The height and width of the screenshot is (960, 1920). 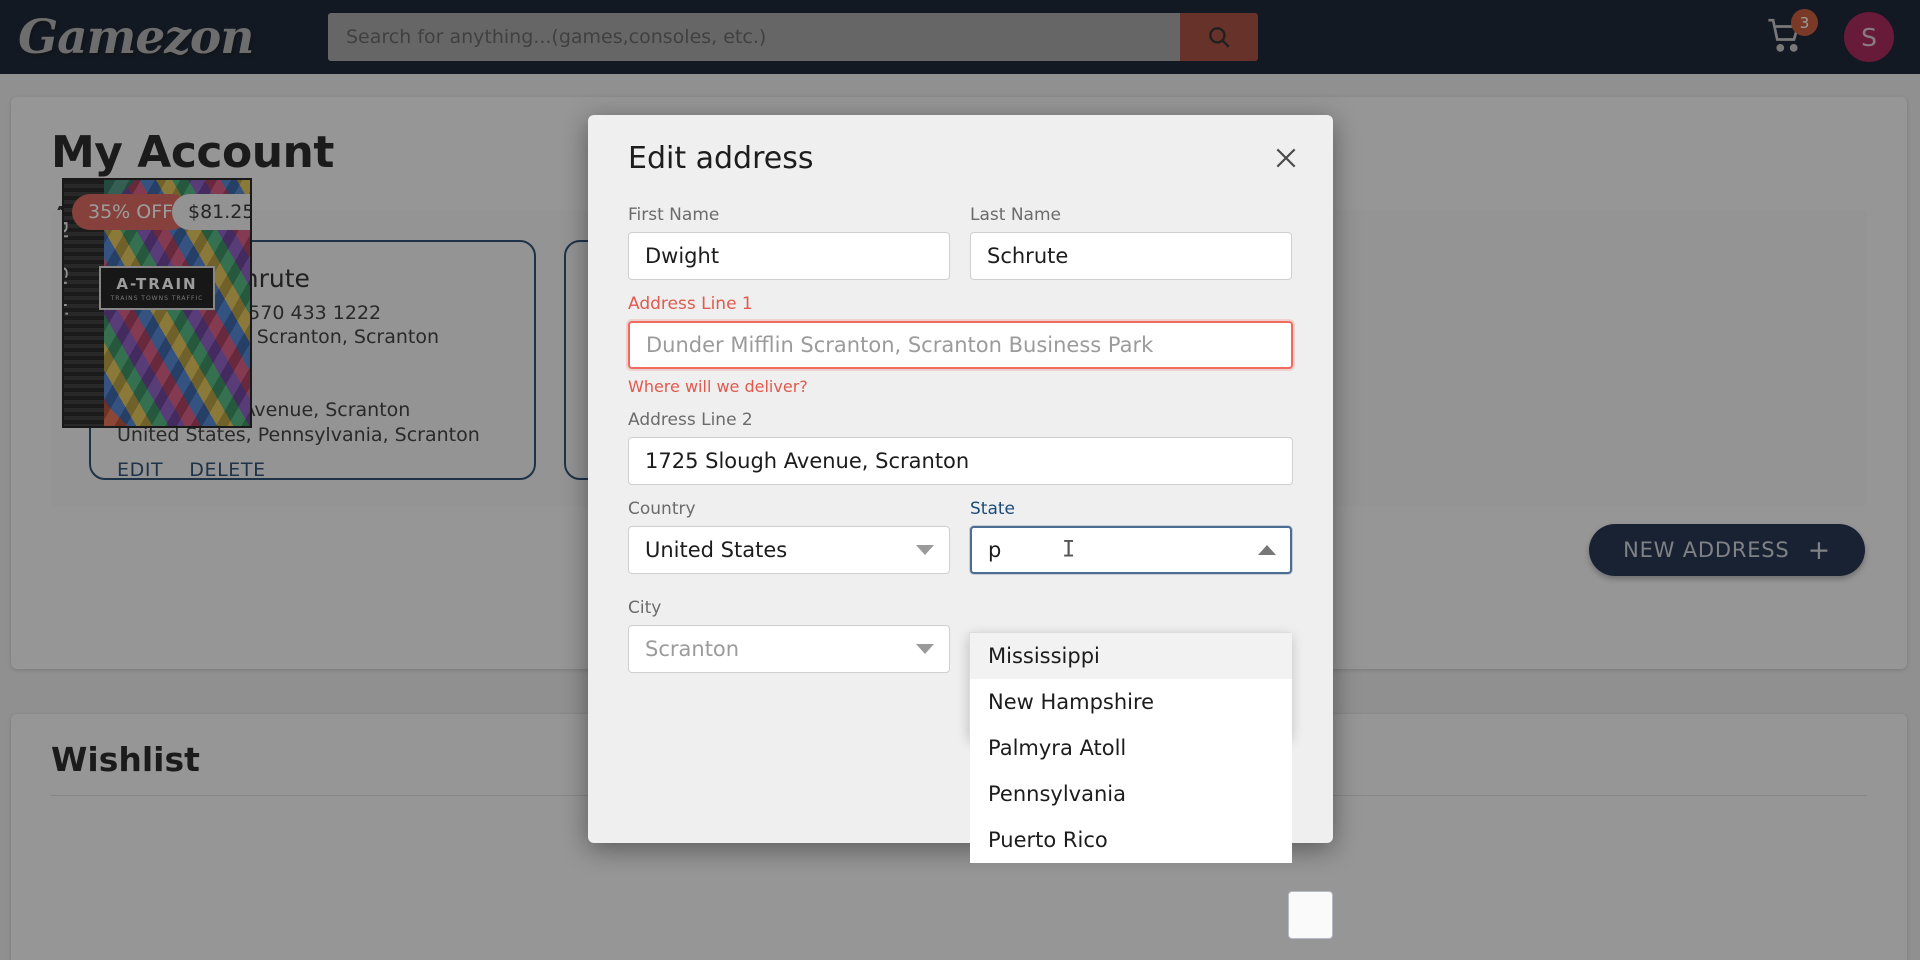 What do you see at coordinates (721, 158) in the screenshot?
I see `modal-title: Edit address` at bounding box center [721, 158].